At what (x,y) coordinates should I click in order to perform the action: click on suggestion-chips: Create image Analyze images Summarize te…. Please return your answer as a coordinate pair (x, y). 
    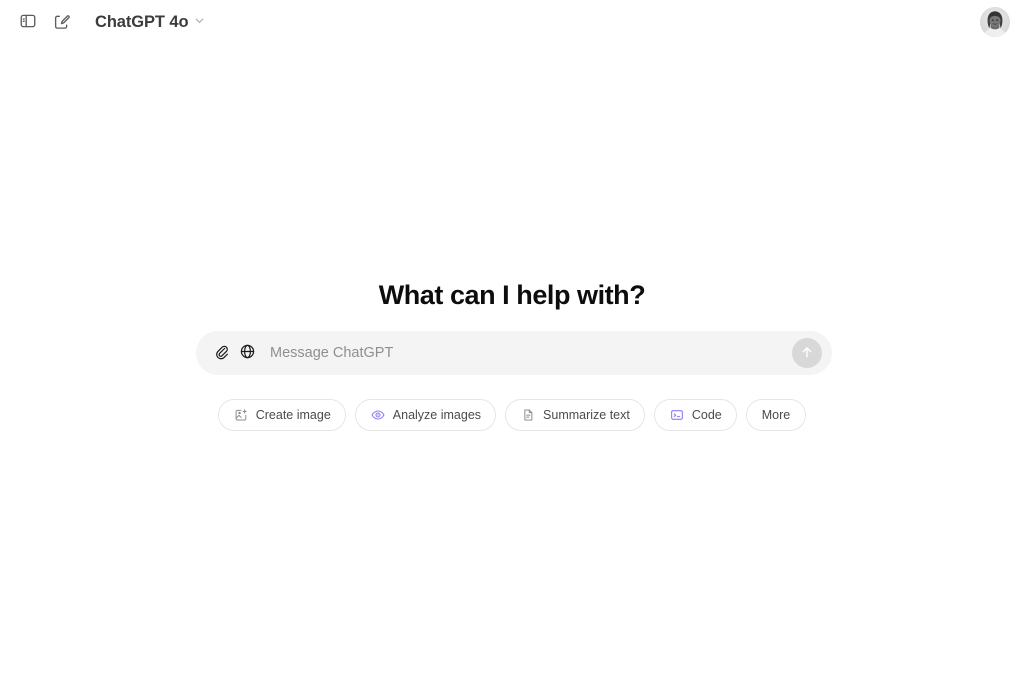
    Looking at the image, I should click on (512, 415).